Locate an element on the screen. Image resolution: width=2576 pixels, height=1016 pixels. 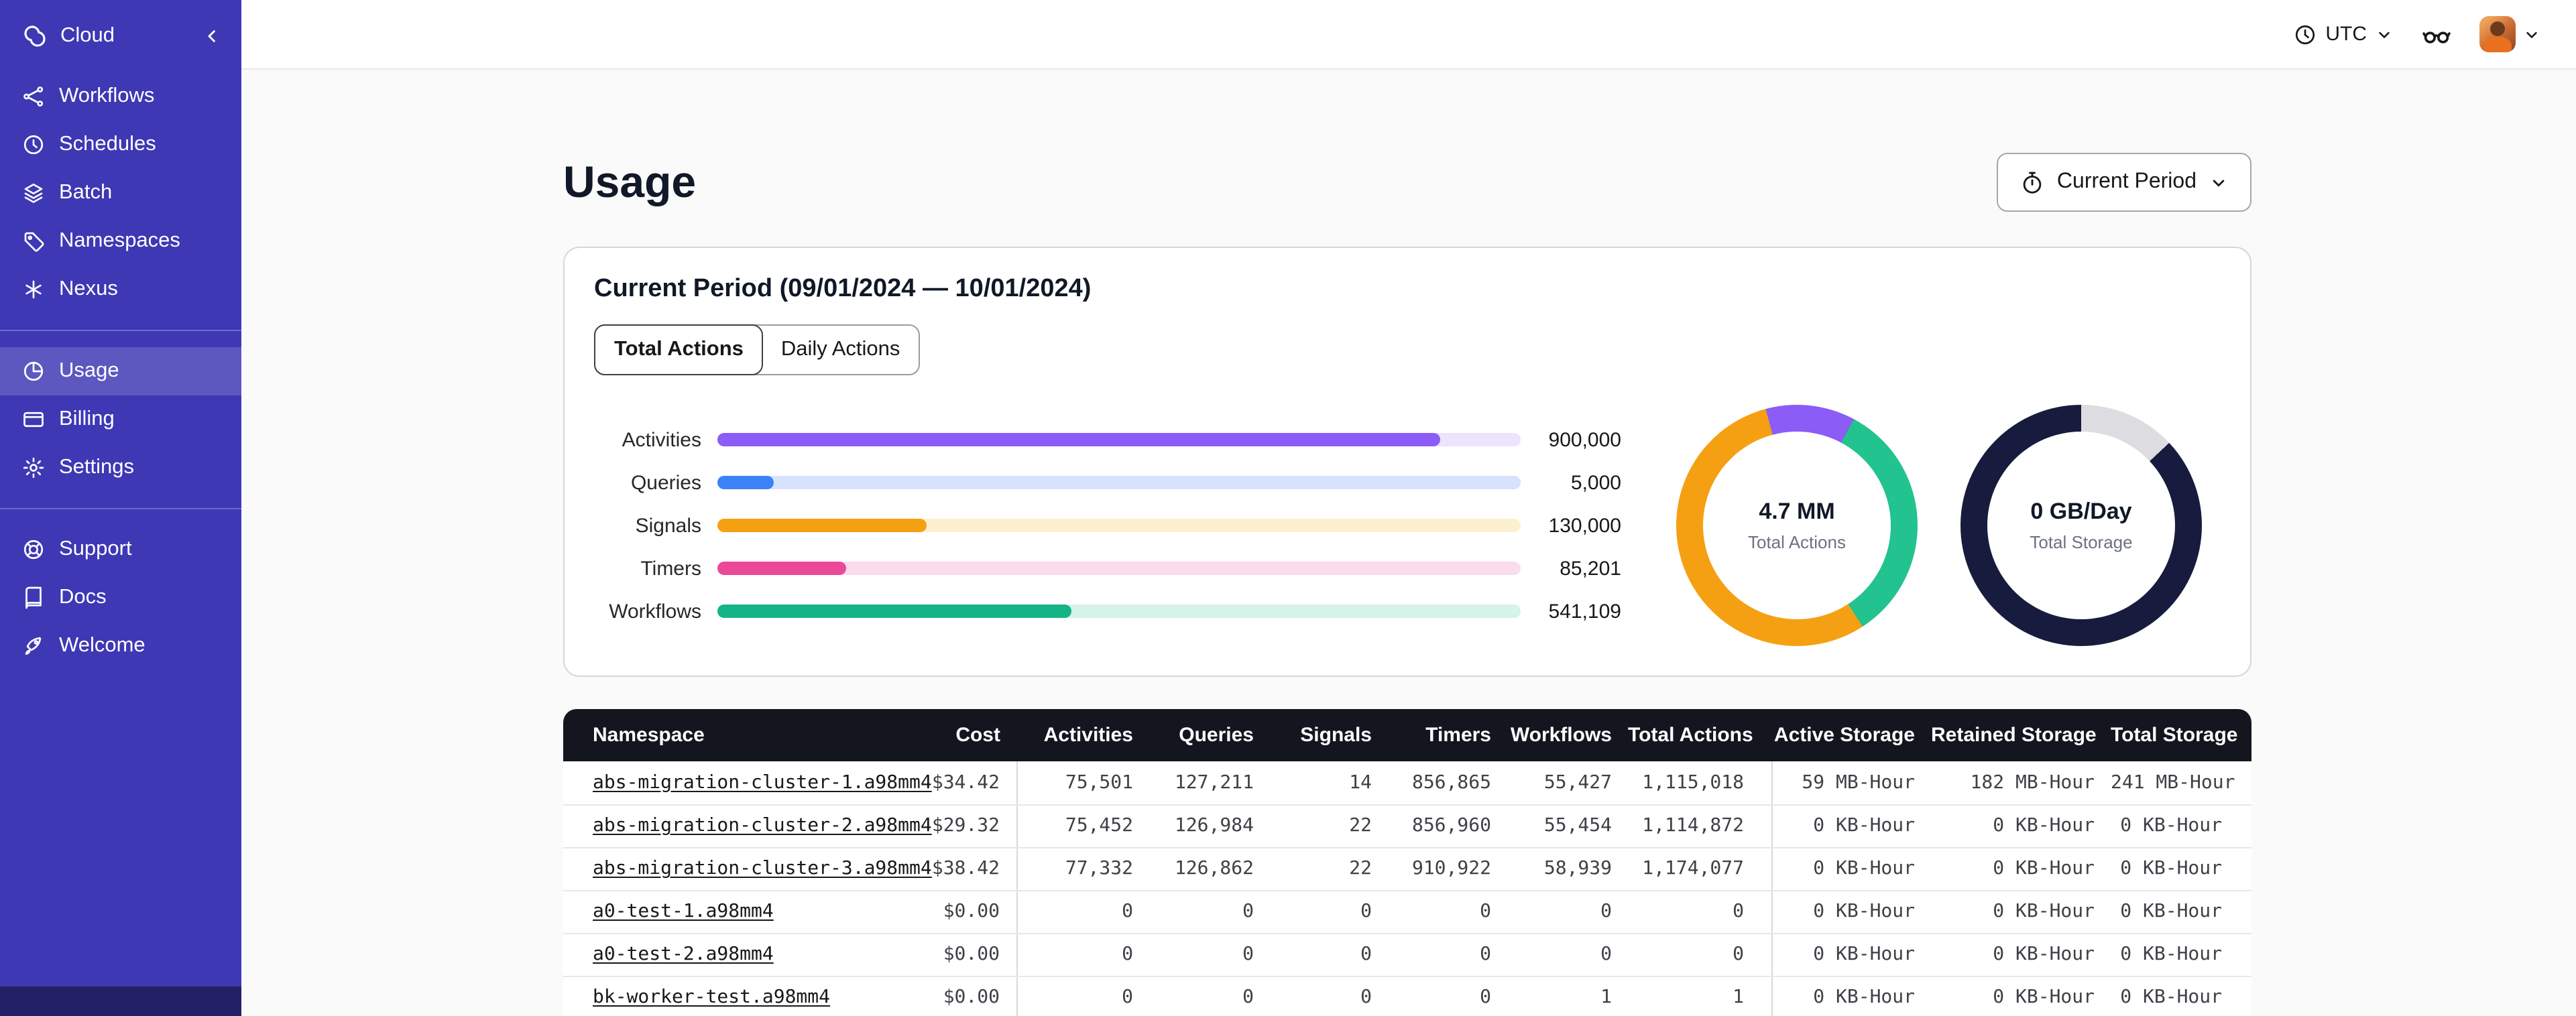
cell-activities: 75,501 is located at coordinates (1082, 783).